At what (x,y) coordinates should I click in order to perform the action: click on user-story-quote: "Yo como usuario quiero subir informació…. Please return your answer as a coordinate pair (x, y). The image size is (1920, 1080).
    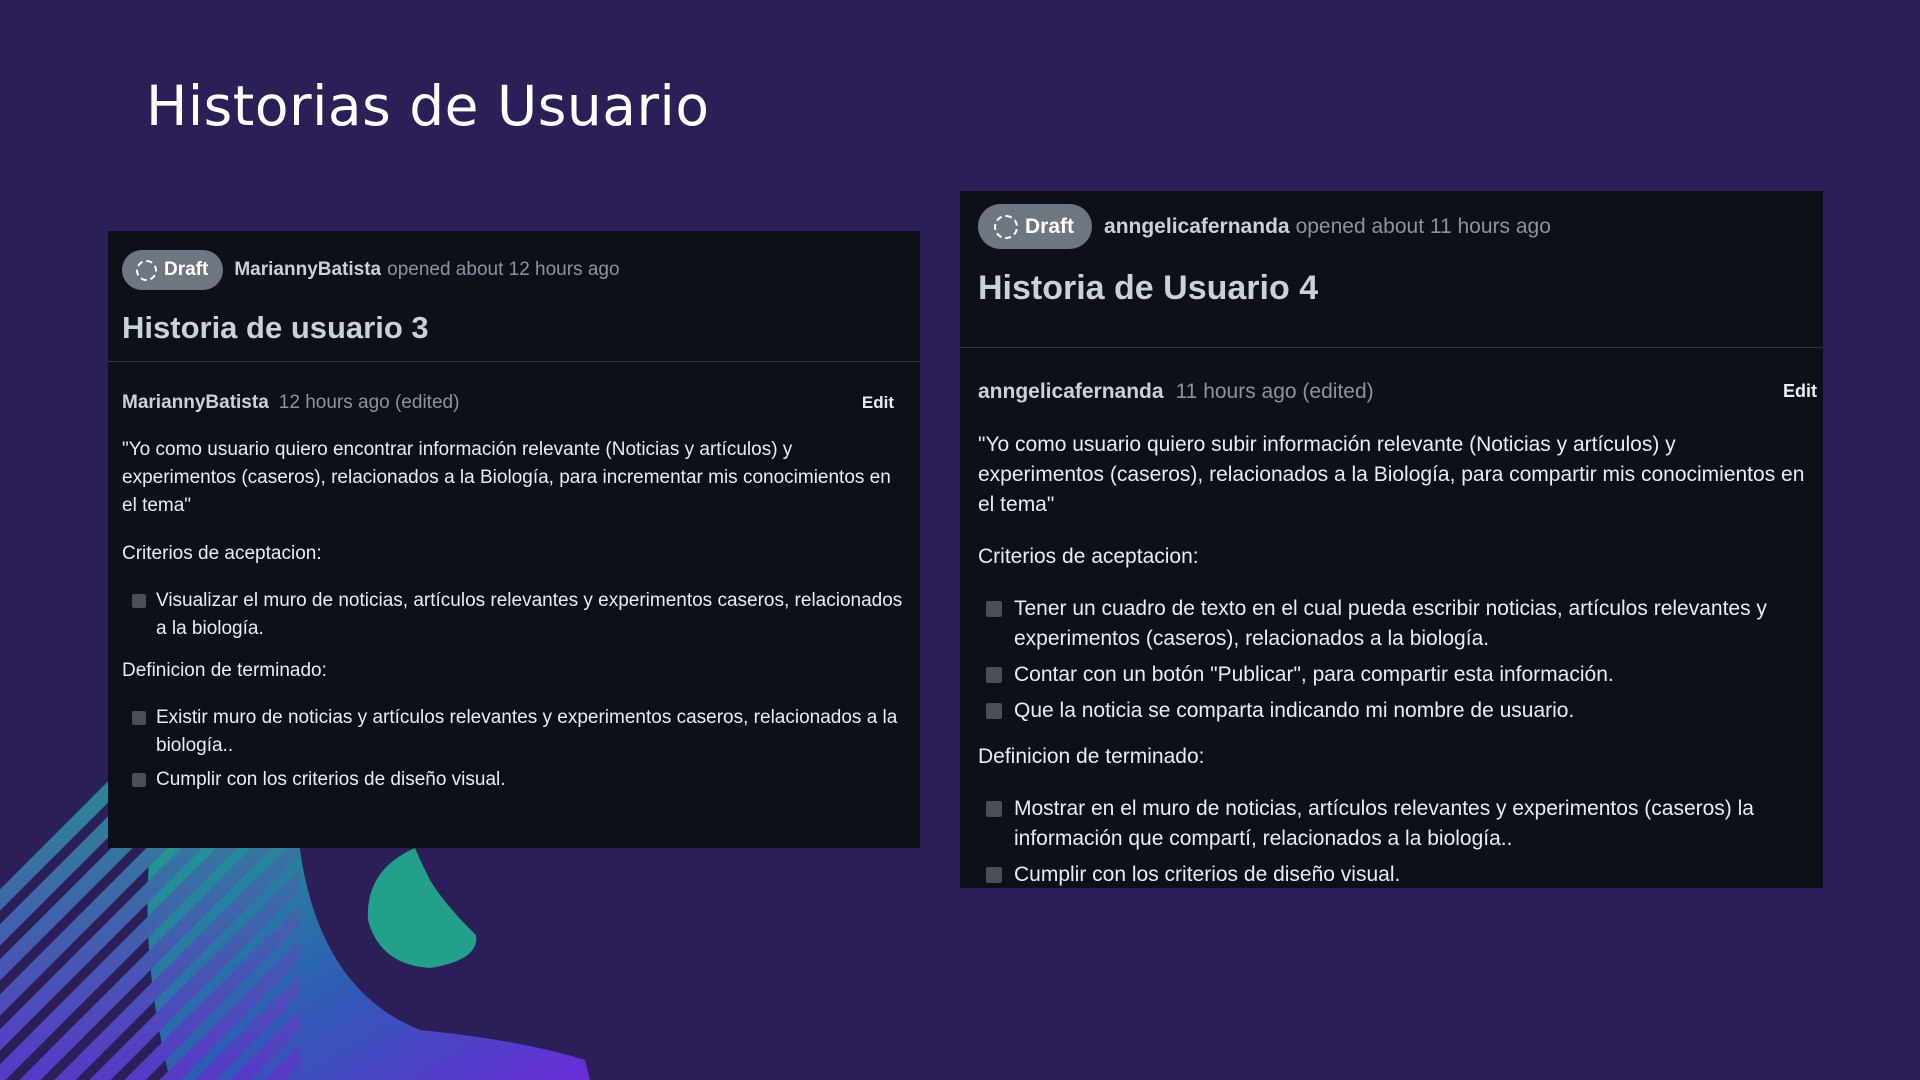
    Looking at the image, I should click on (1391, 474).